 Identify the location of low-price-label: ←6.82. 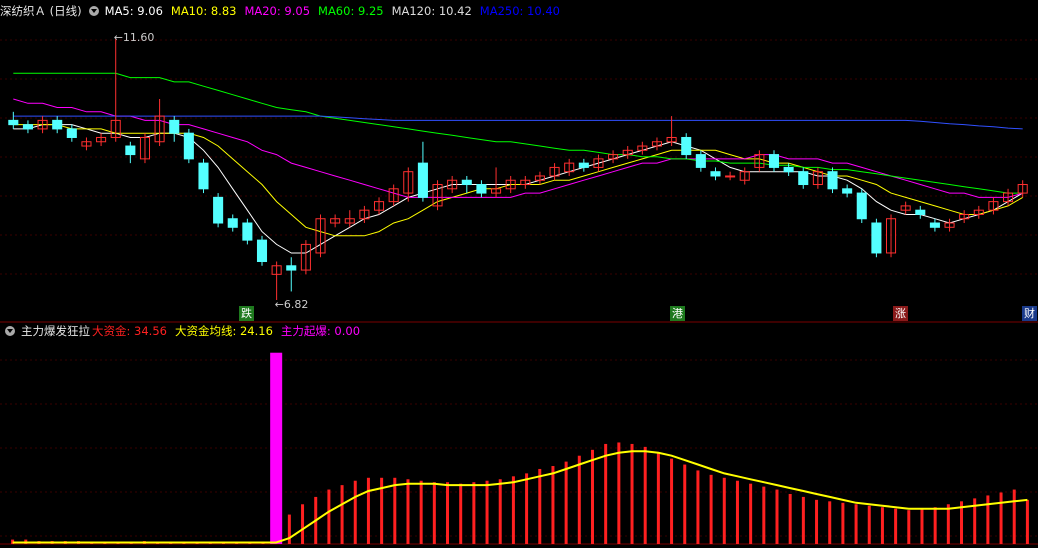
(292, 304).